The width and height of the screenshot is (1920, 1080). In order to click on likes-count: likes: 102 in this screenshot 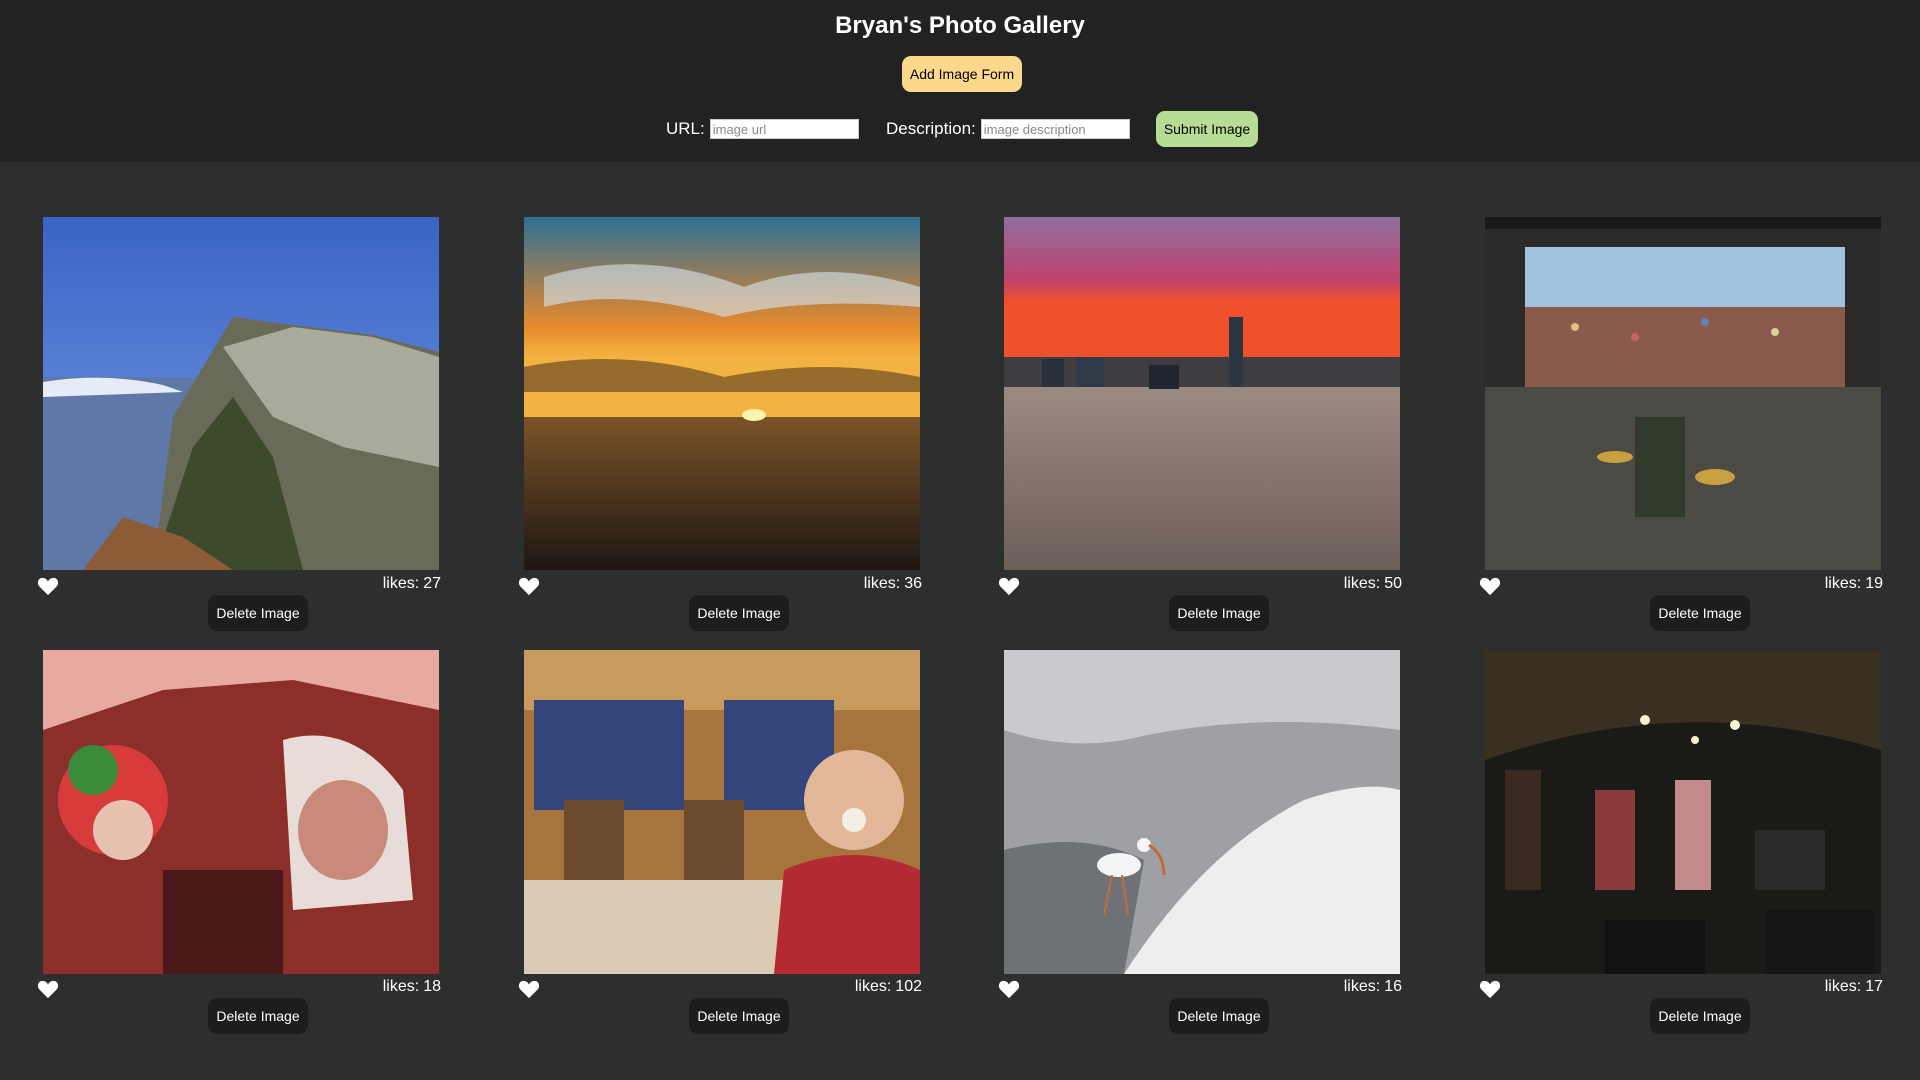, I will do `click(888, 986)`.